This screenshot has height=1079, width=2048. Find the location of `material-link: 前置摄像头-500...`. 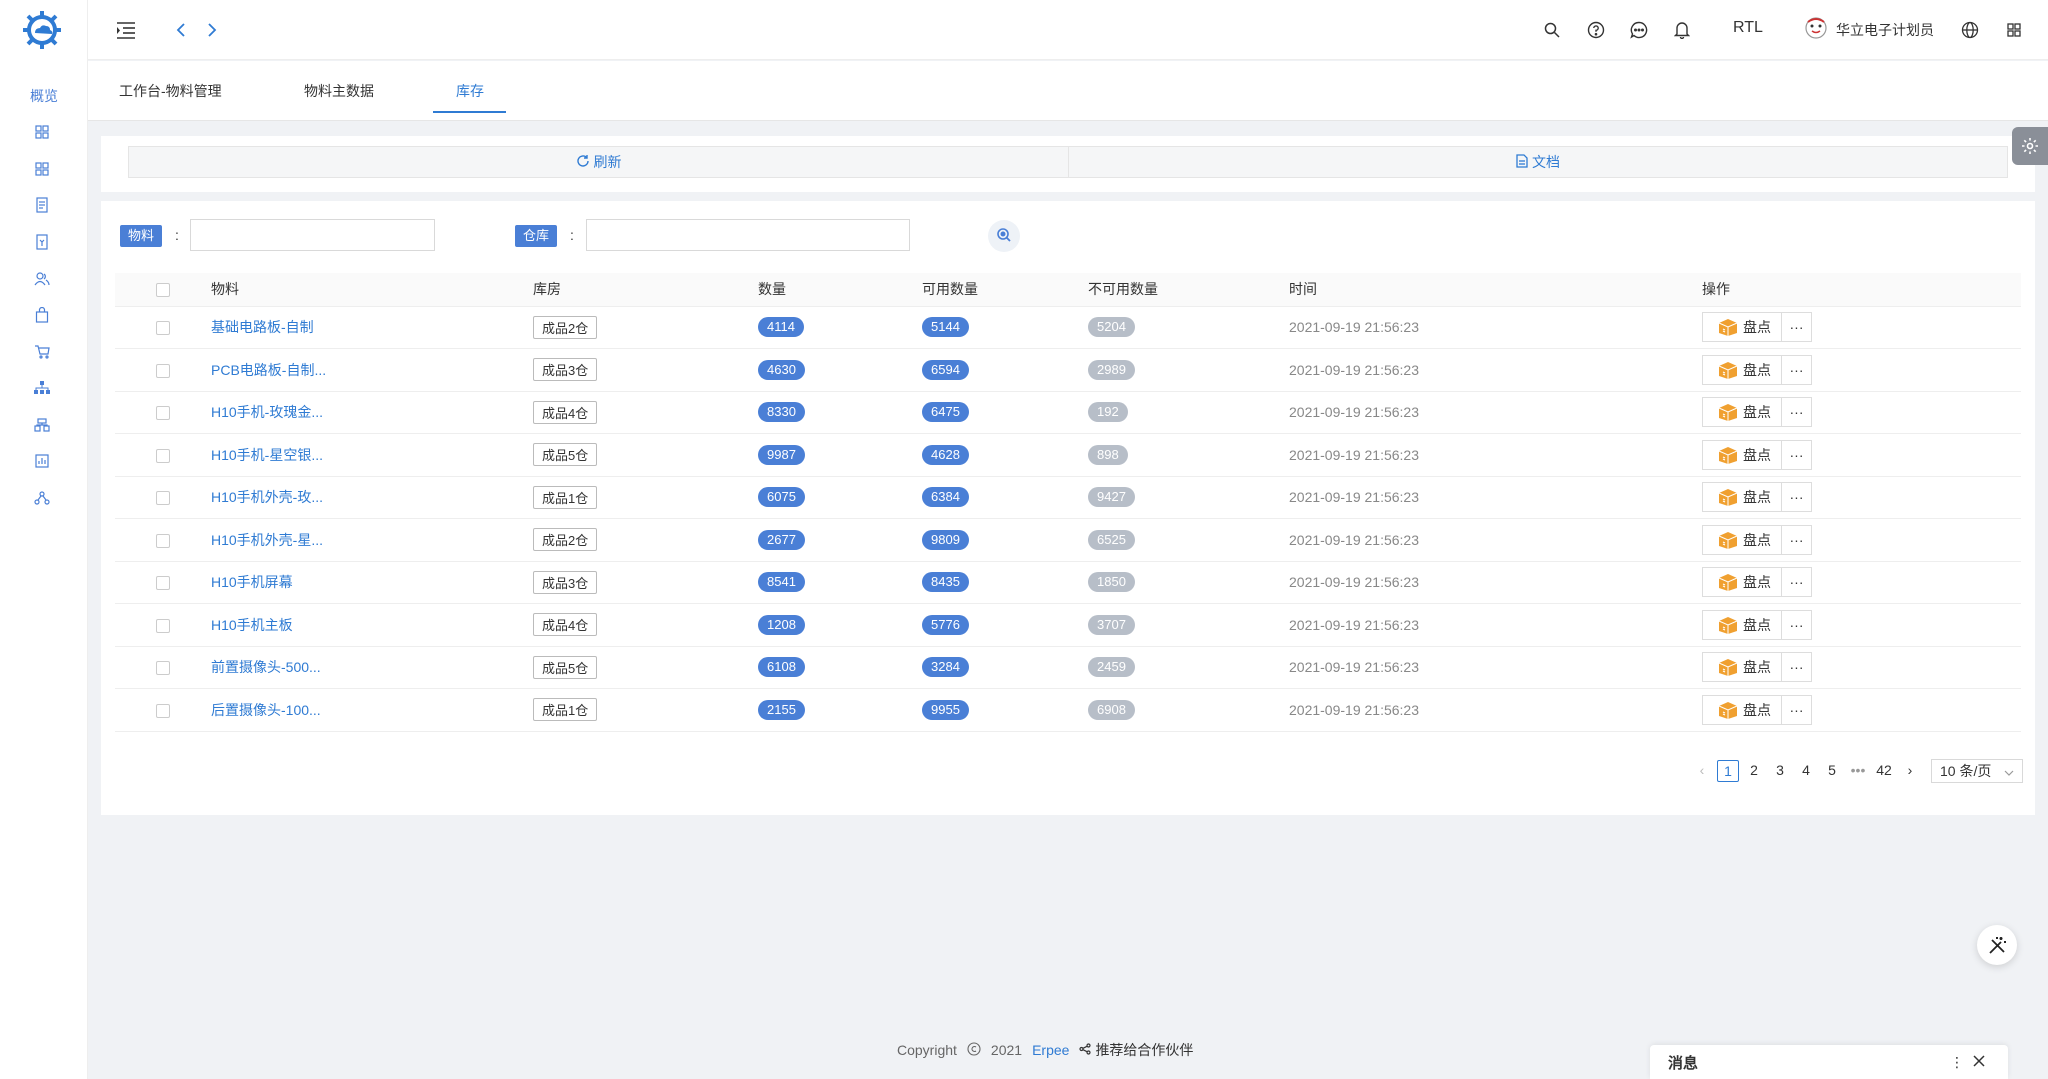

material-link: 前置摄像头-500... is located at coordinates (266, 667).